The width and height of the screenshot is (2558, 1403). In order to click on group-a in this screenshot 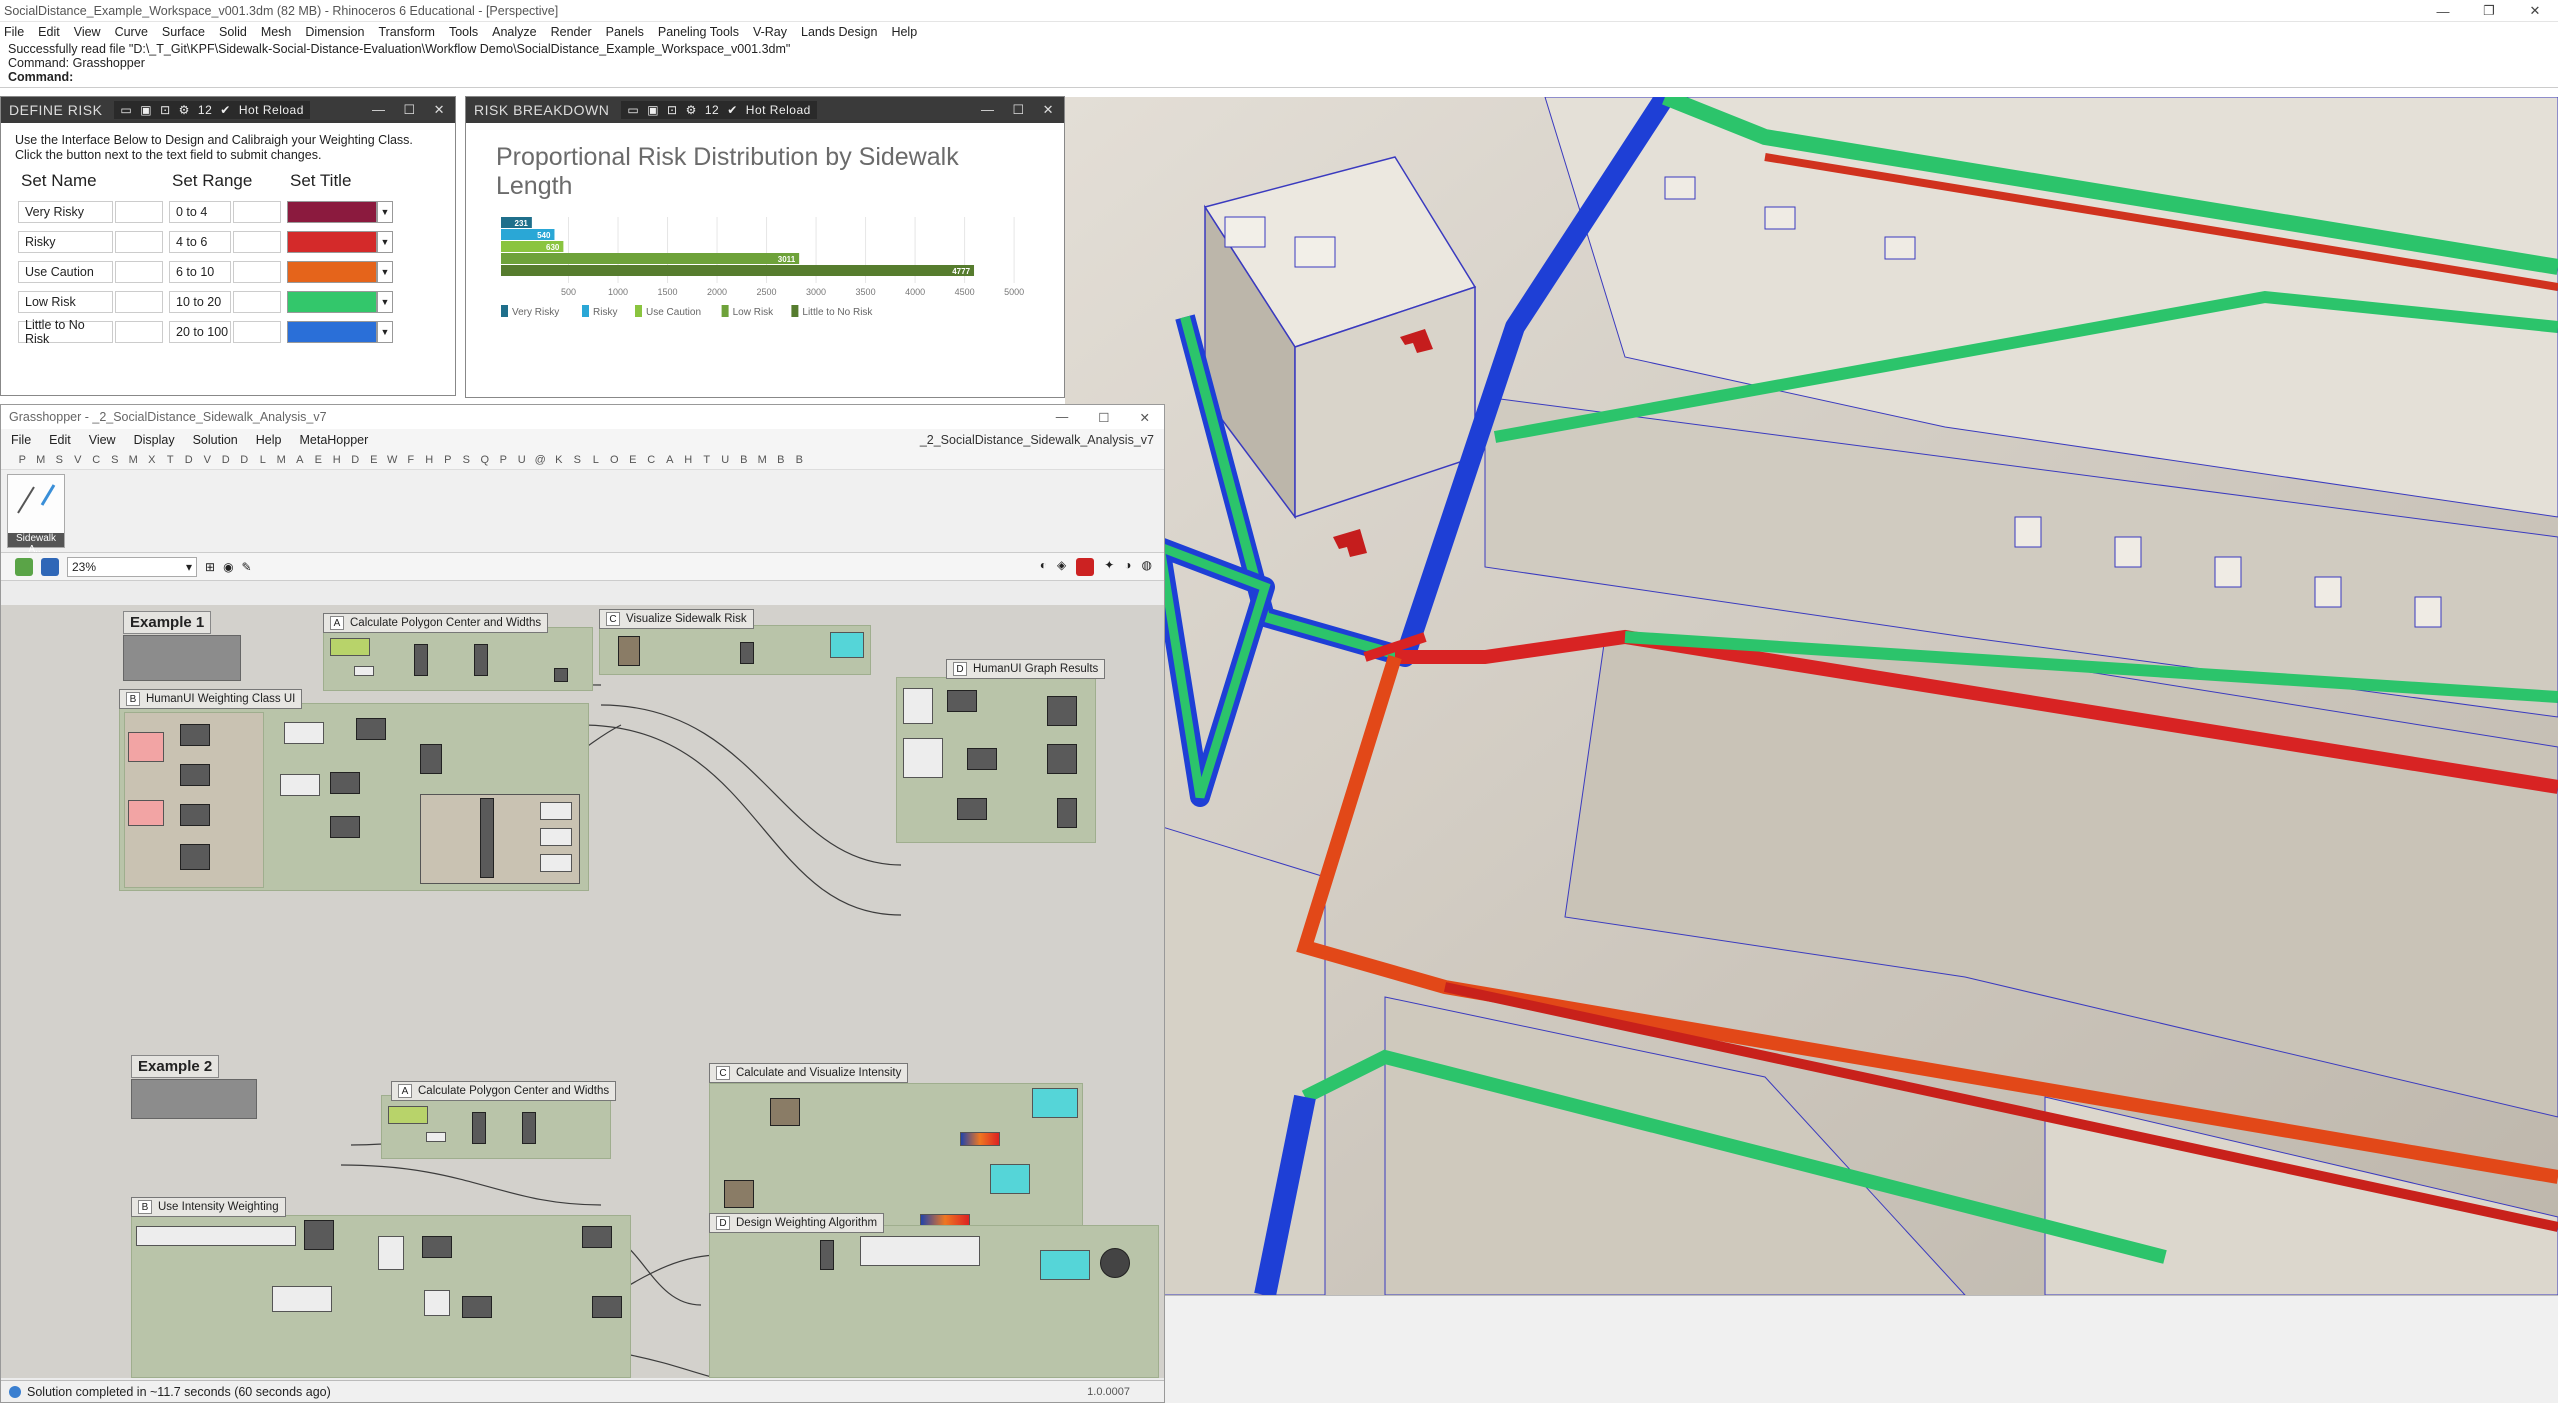, I will do `click(458, 659)`.